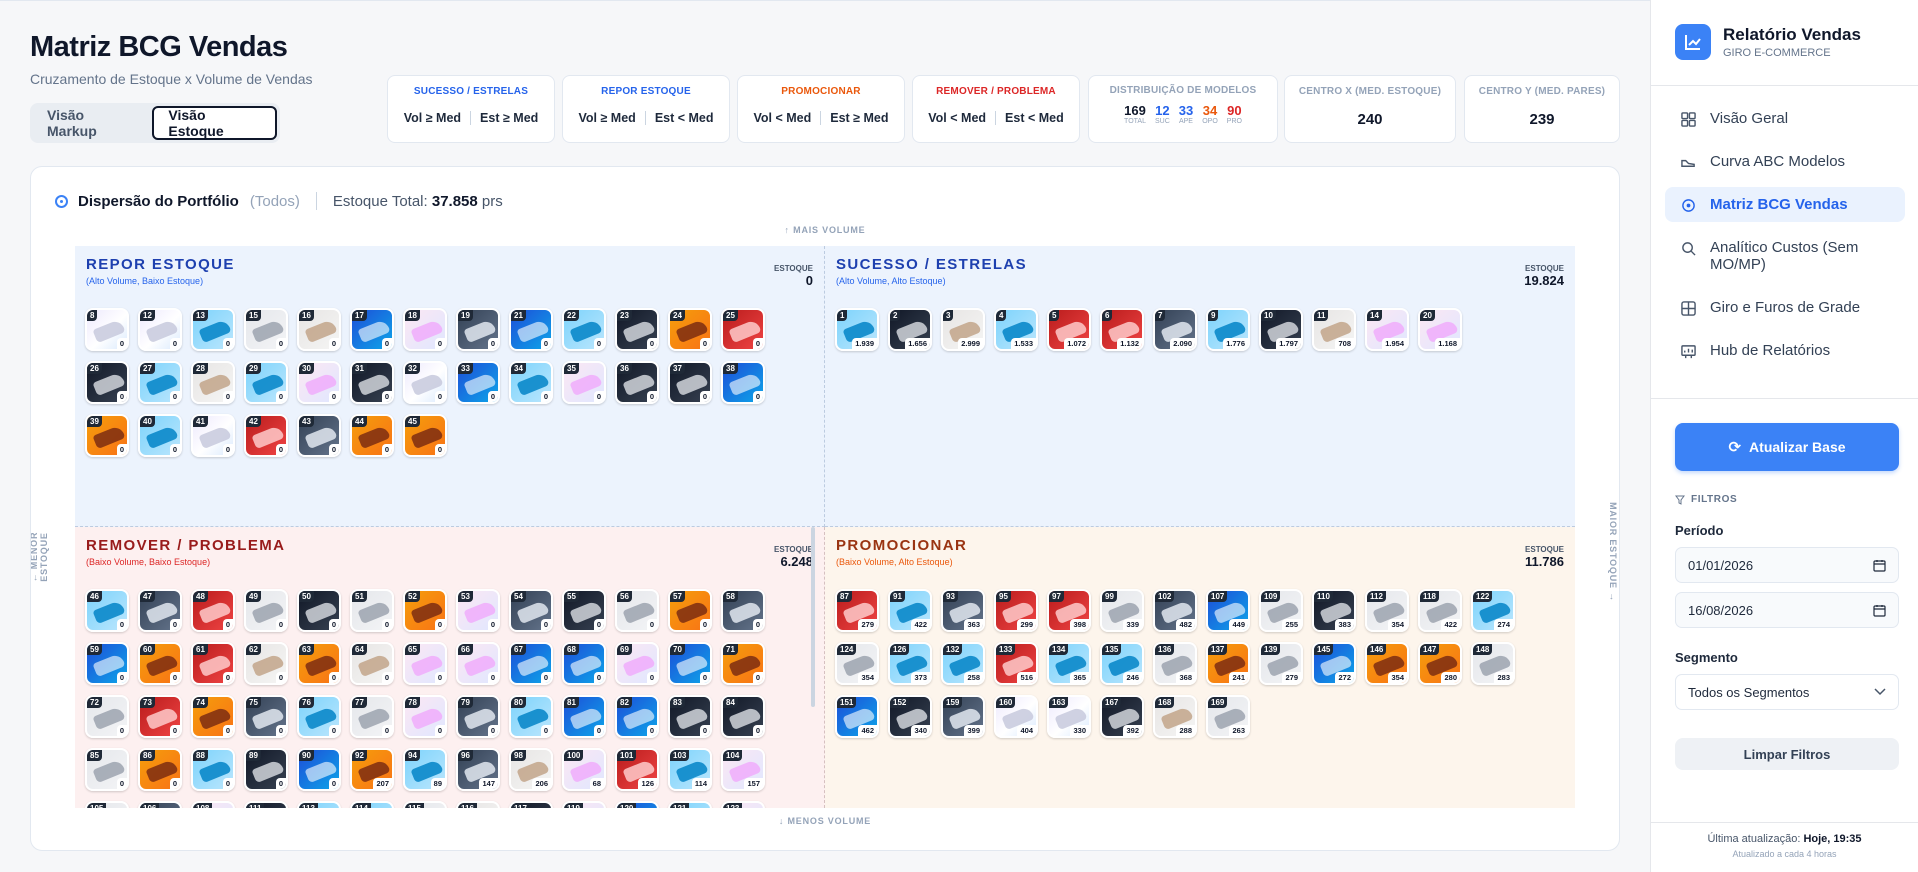 This screenshot has height=872, width=1918. Describe the element at coordinates (372, 610) in the screenshot. I see `product-tile: 51 0` at that location.